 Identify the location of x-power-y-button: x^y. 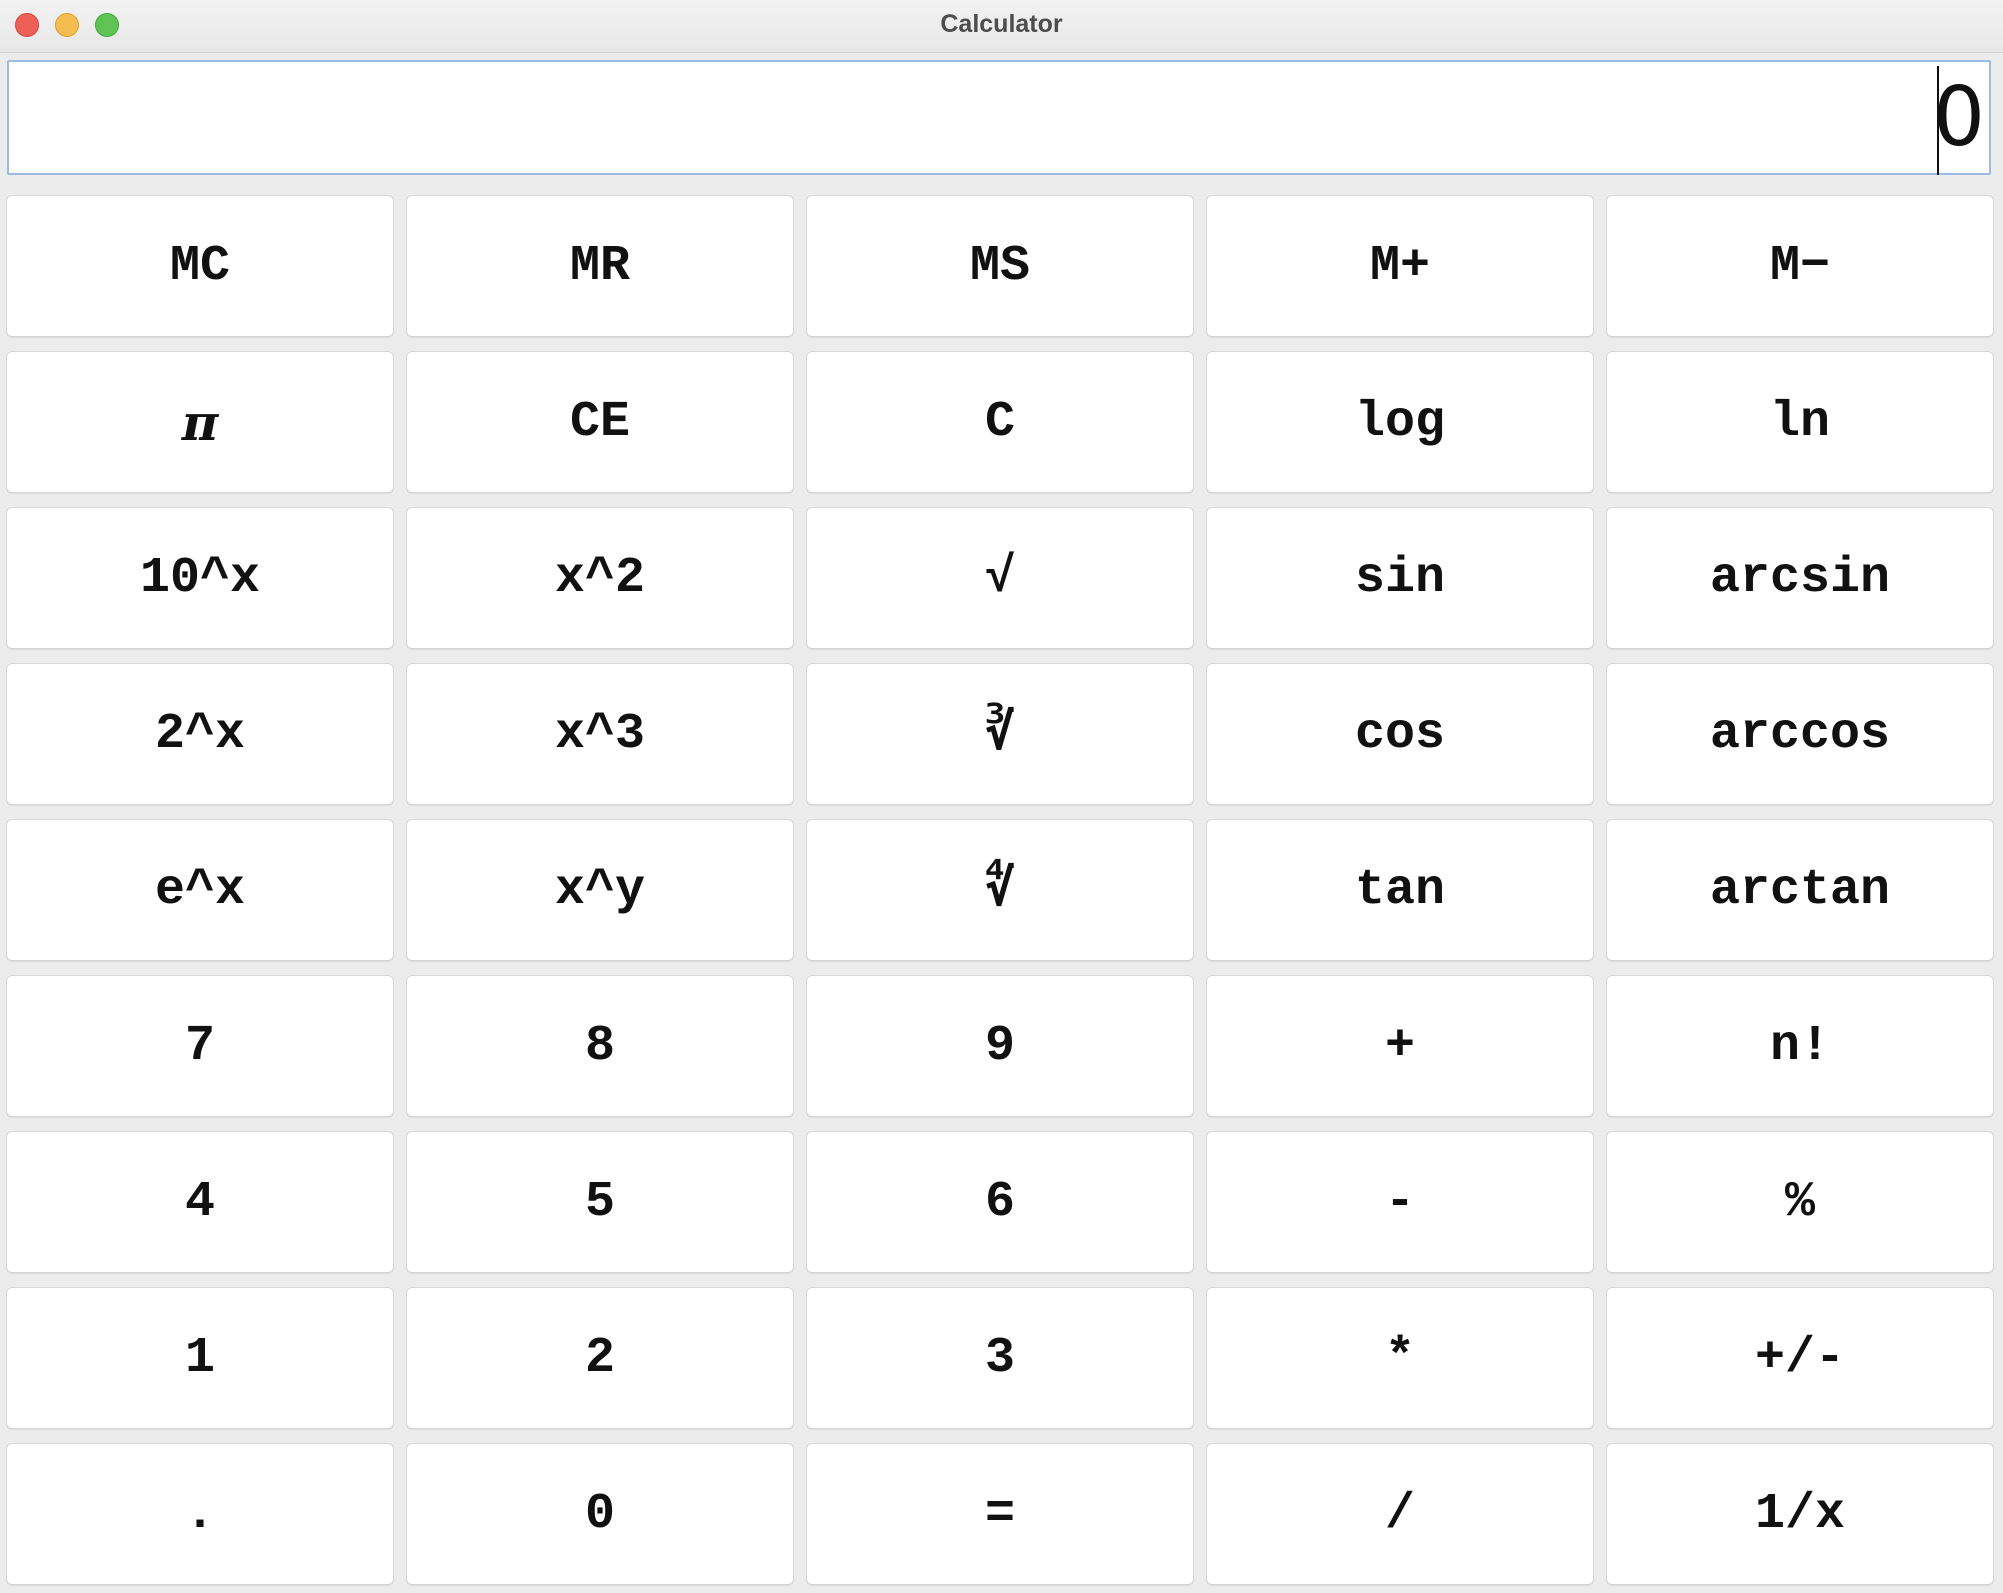
(600, 890).